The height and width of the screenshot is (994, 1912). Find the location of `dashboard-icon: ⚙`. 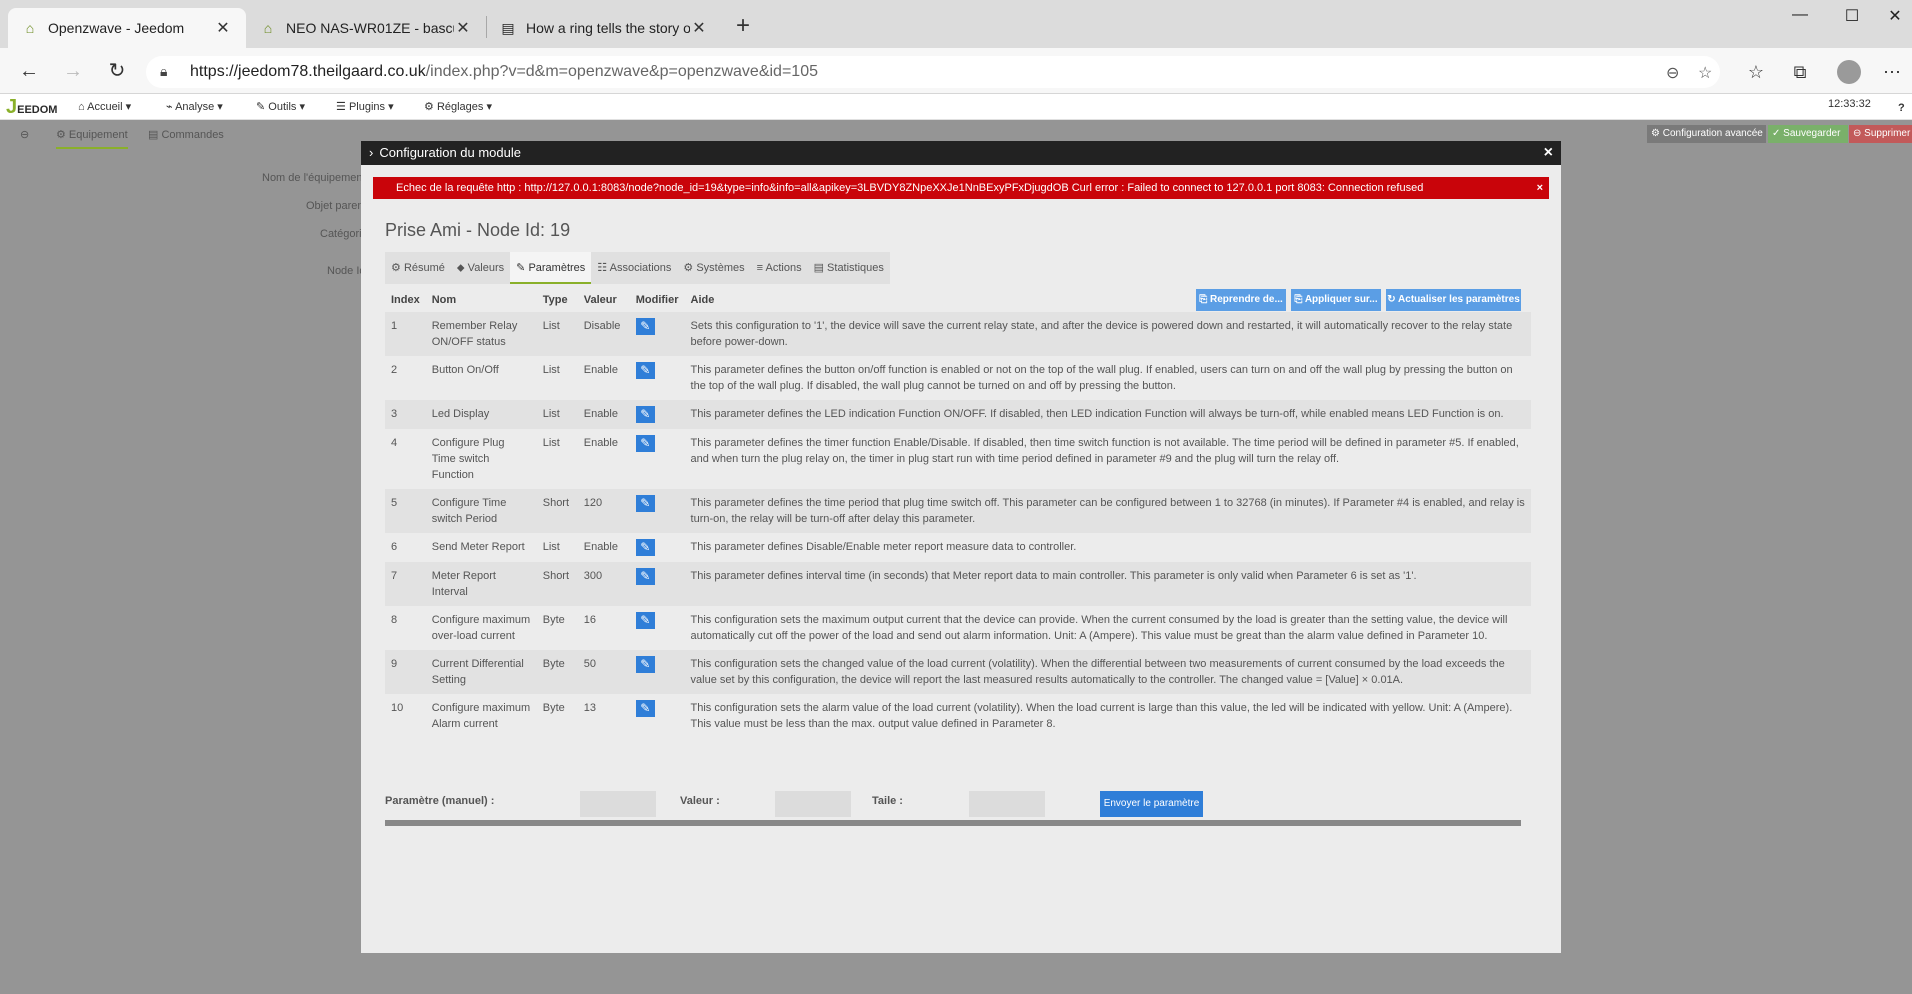

dashboard-icon: ⚙ is located at coordinates (396, 268).